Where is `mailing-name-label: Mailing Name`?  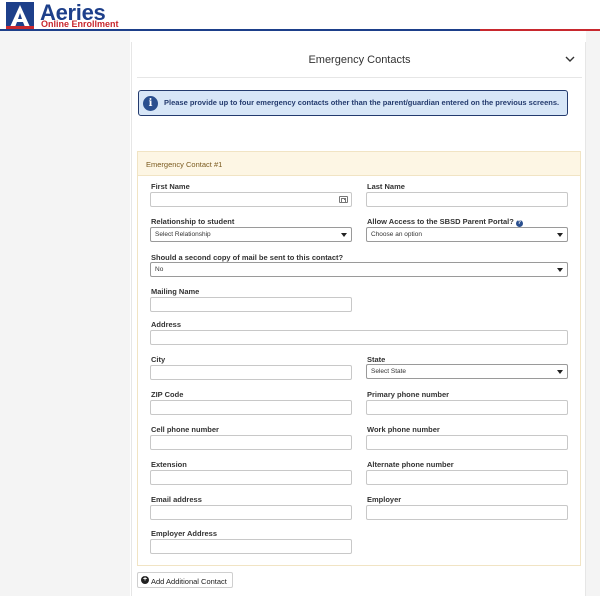
mailing-name-label: Mailing Name is located at coordinates (175, 291).